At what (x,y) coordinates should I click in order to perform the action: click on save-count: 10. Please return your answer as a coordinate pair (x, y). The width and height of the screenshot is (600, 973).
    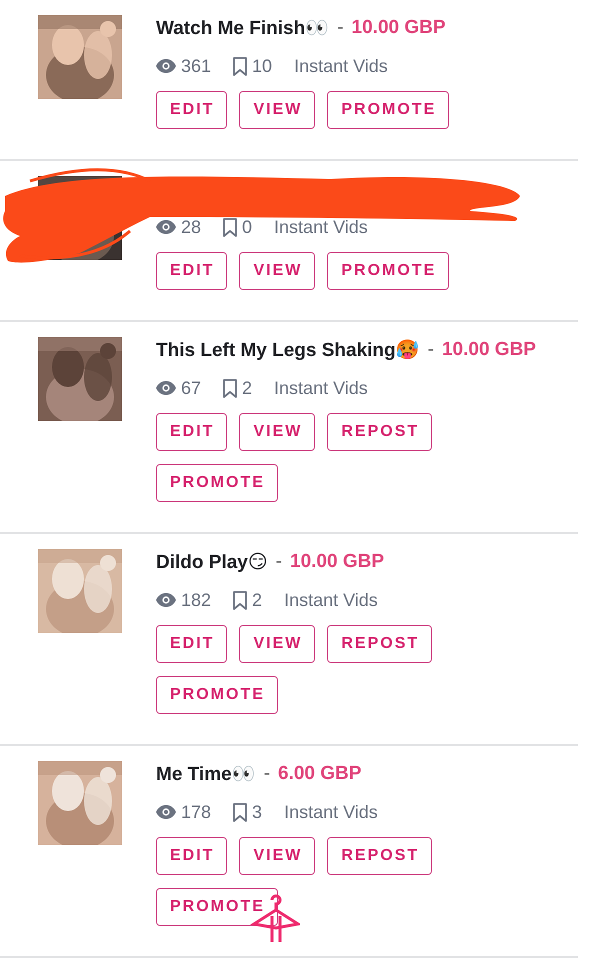
    Looking at the image, I should click on (262, 66).